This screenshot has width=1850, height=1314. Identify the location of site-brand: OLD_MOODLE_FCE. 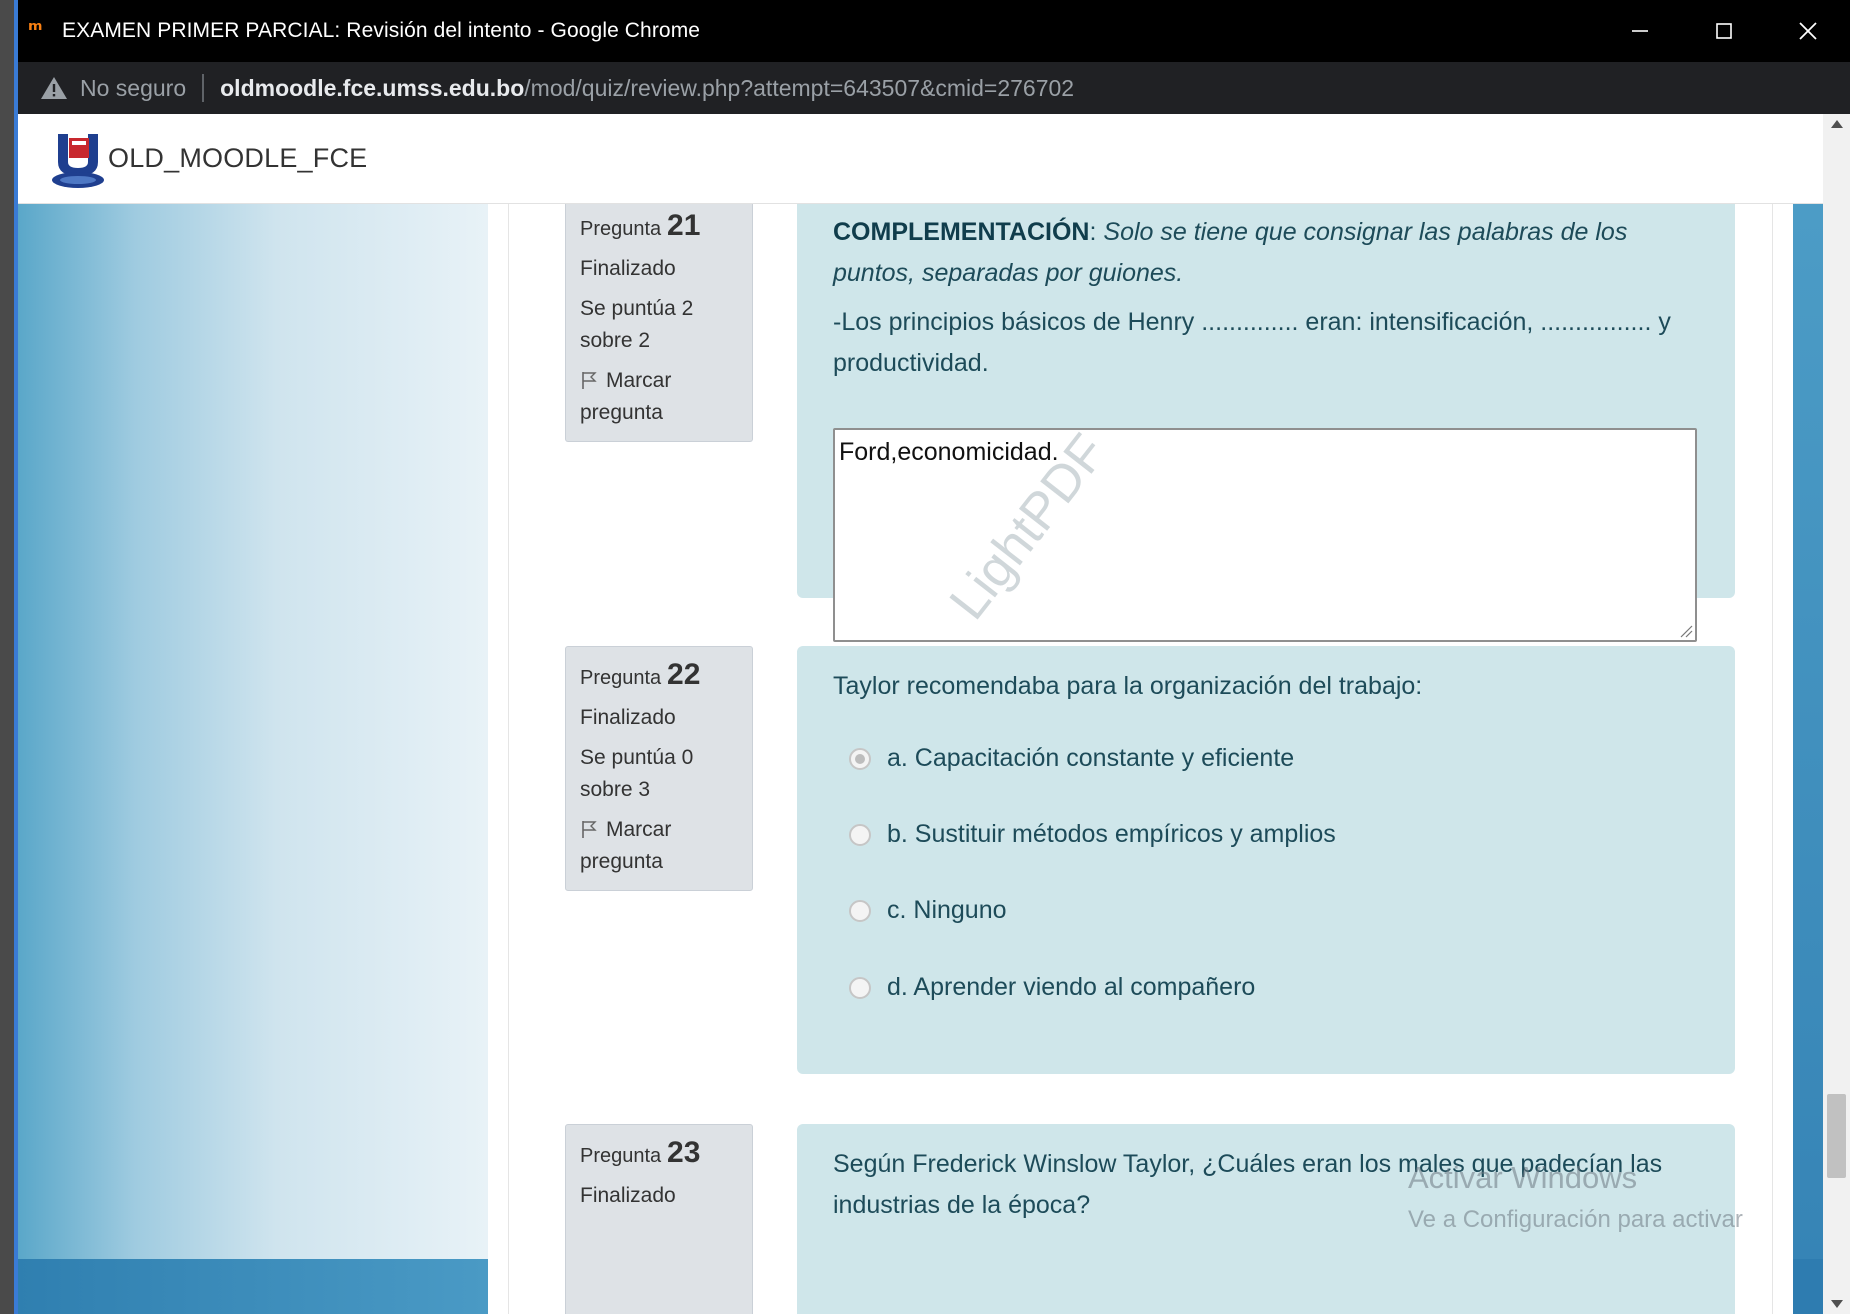
(237, 158).